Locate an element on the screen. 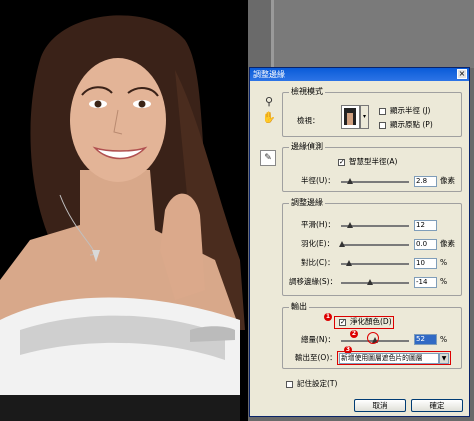 Image resolution: width=474 pixels, height=421 pixels. shift-edge-slider is located at coordinates (375, 282).